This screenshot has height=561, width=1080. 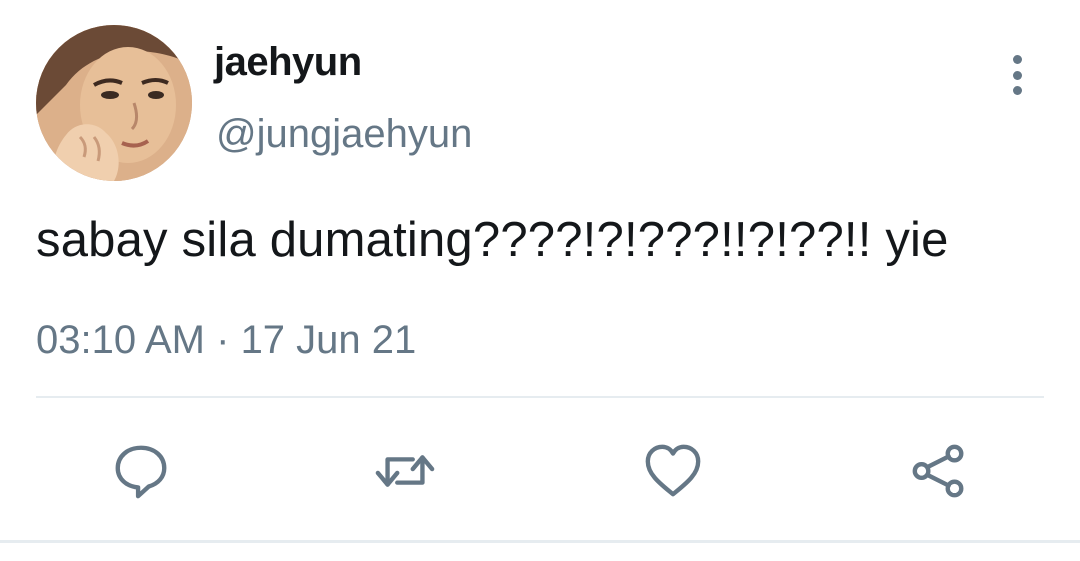 I want to click on user-handle: @jungjaehyun, so click(x=344, y=134).